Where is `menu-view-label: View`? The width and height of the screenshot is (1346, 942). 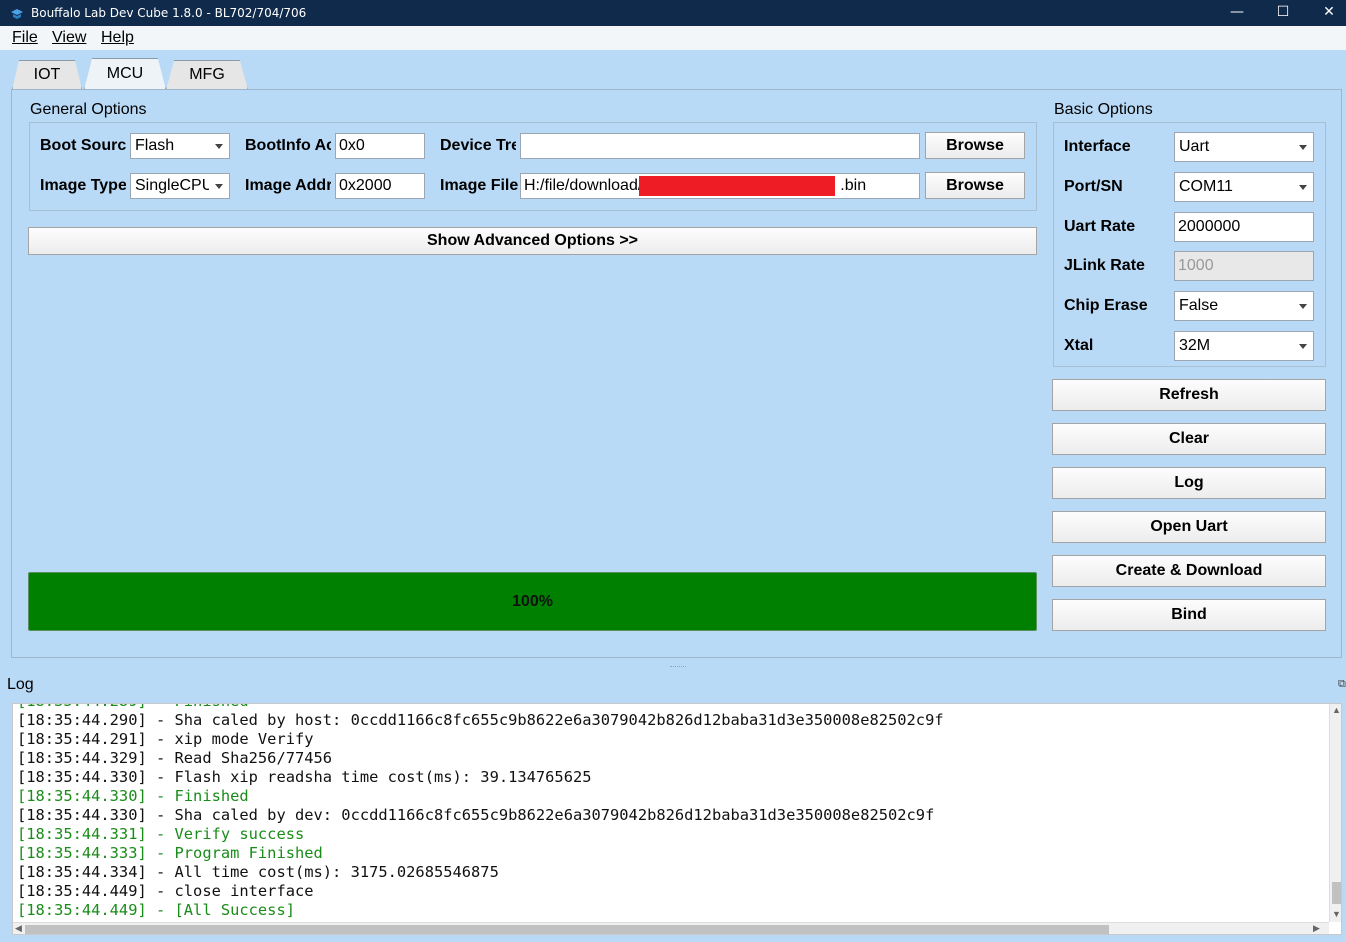
menu-view-label: View is located at coordinates (69, 37).